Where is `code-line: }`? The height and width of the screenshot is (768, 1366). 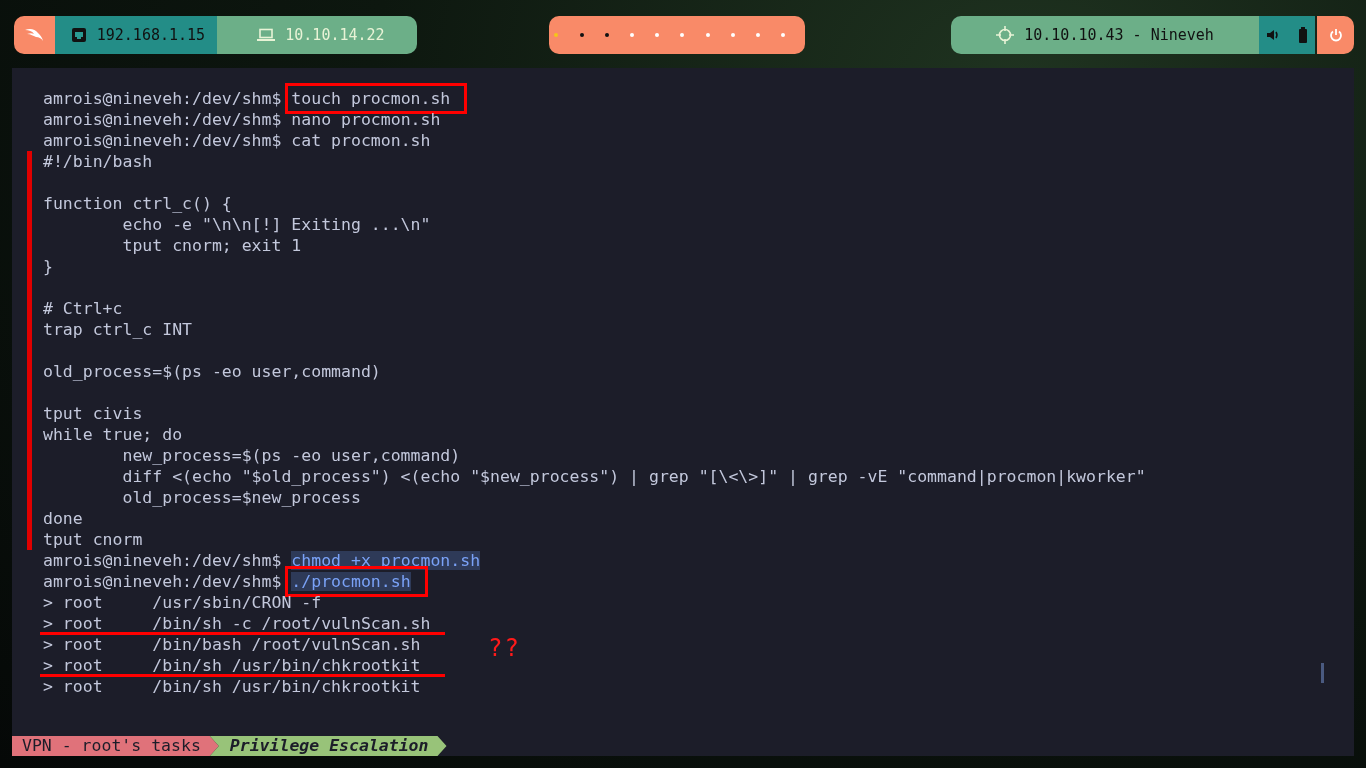
code-line: } is located at coordinates (48, 266).